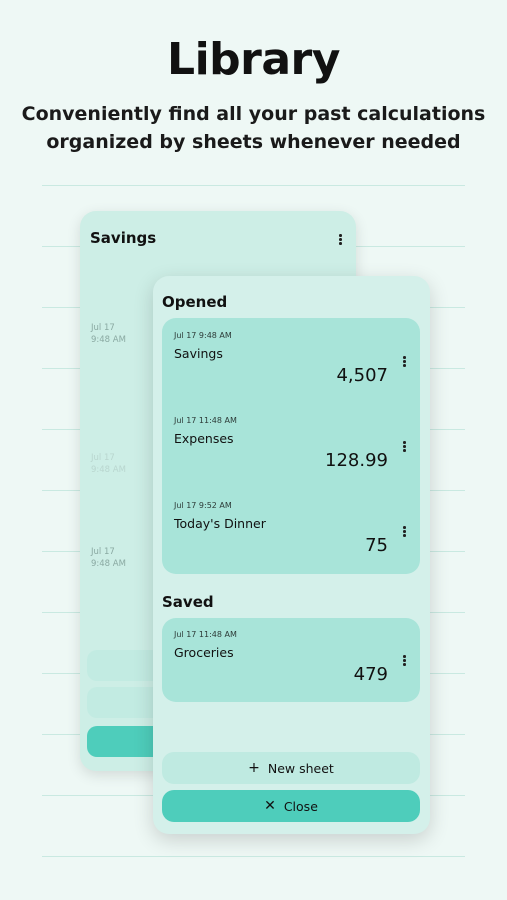 Image resolution: width=507 pixels, height=900 pixels. What do you see at coordinates (376, 545) in the screenshot?
I see `sheet-value: 75` at bounding box center [376, 545].